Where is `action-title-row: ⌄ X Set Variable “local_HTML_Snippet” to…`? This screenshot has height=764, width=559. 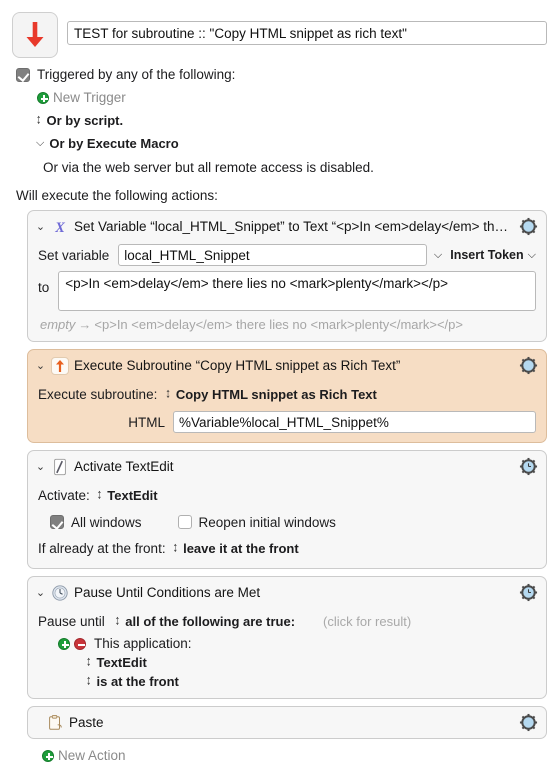
action-title-row: ⌄ X Set Variable “local_HTML_Snippet” to… is located at coordinates (287, 226).